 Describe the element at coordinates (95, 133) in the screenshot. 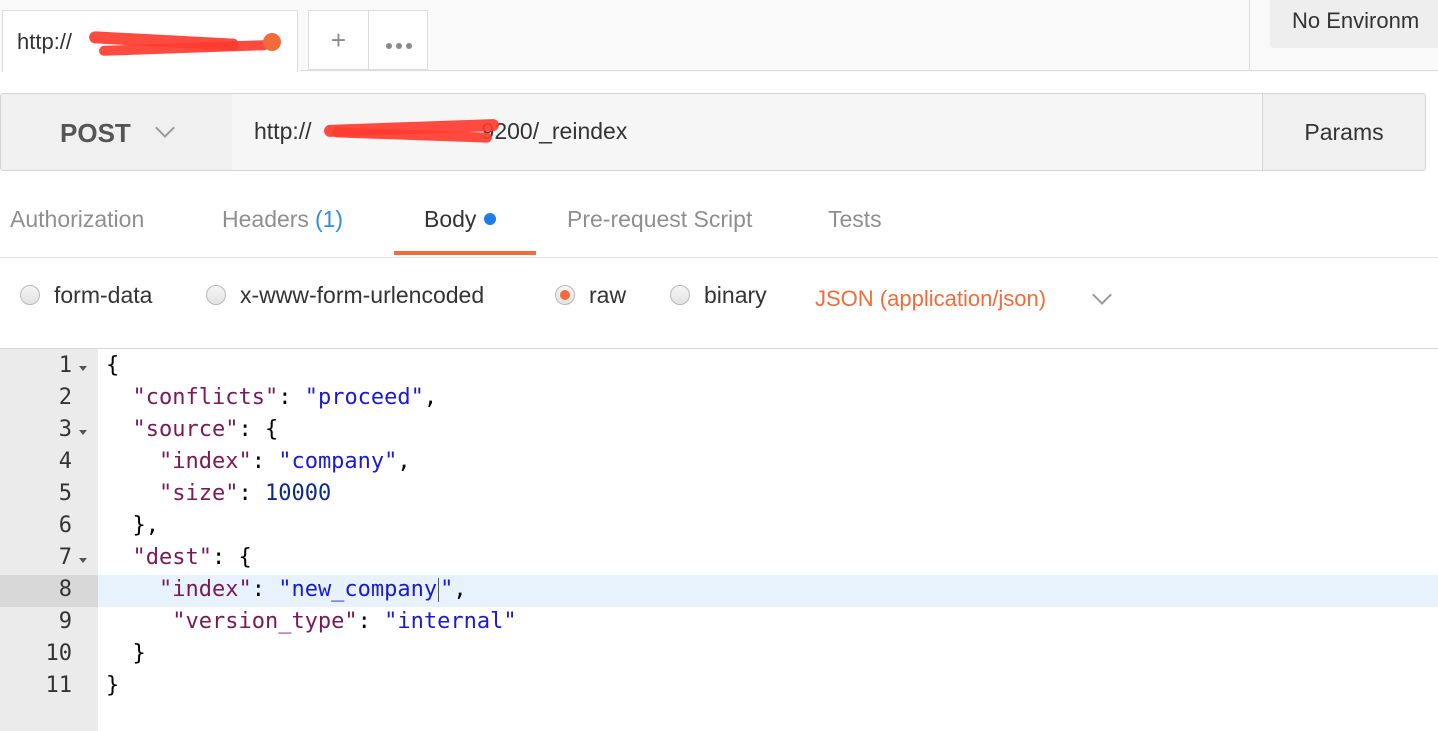

I see `method-label: POST` at that location.